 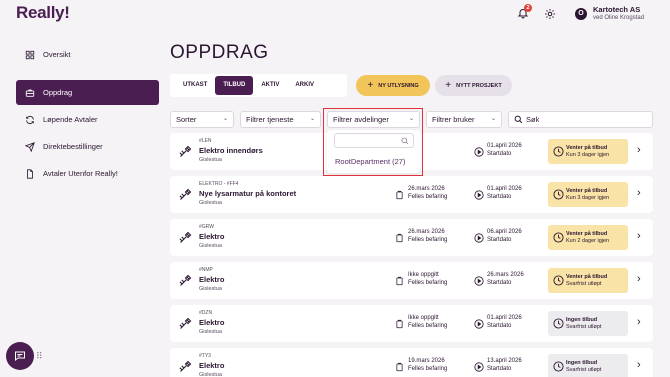 What do you see at coordinates (206, 227) in the screenshot?
I see `project-number: #GRW` at bounding box center [206, 227].